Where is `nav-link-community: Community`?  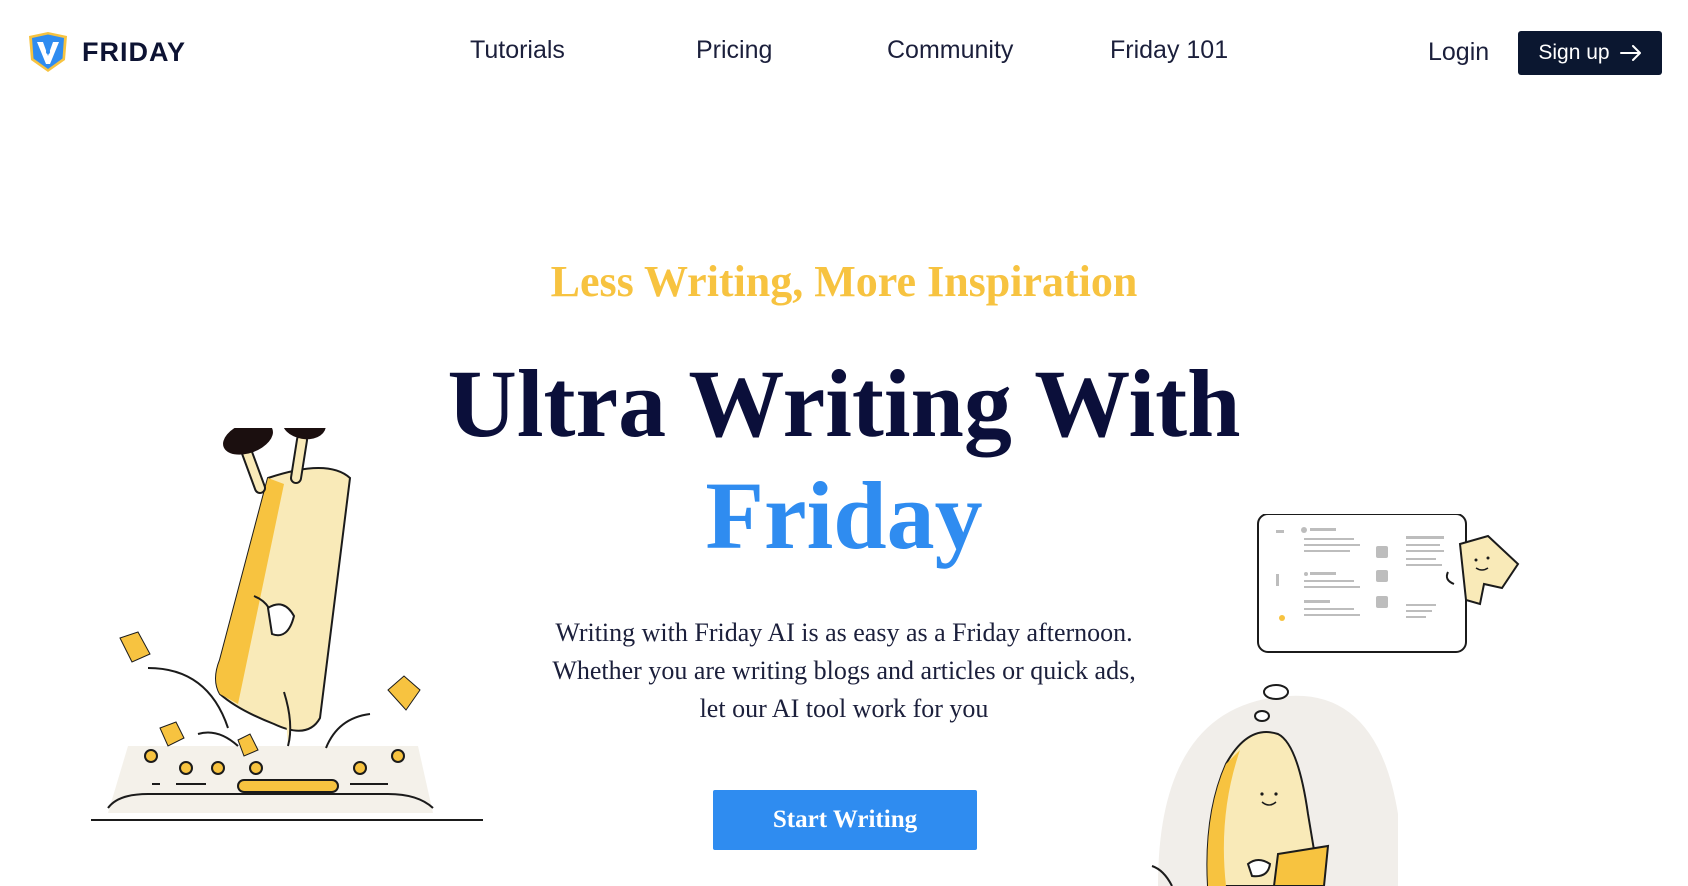
nav-link-community: Community is located at coordinates (950, 50).